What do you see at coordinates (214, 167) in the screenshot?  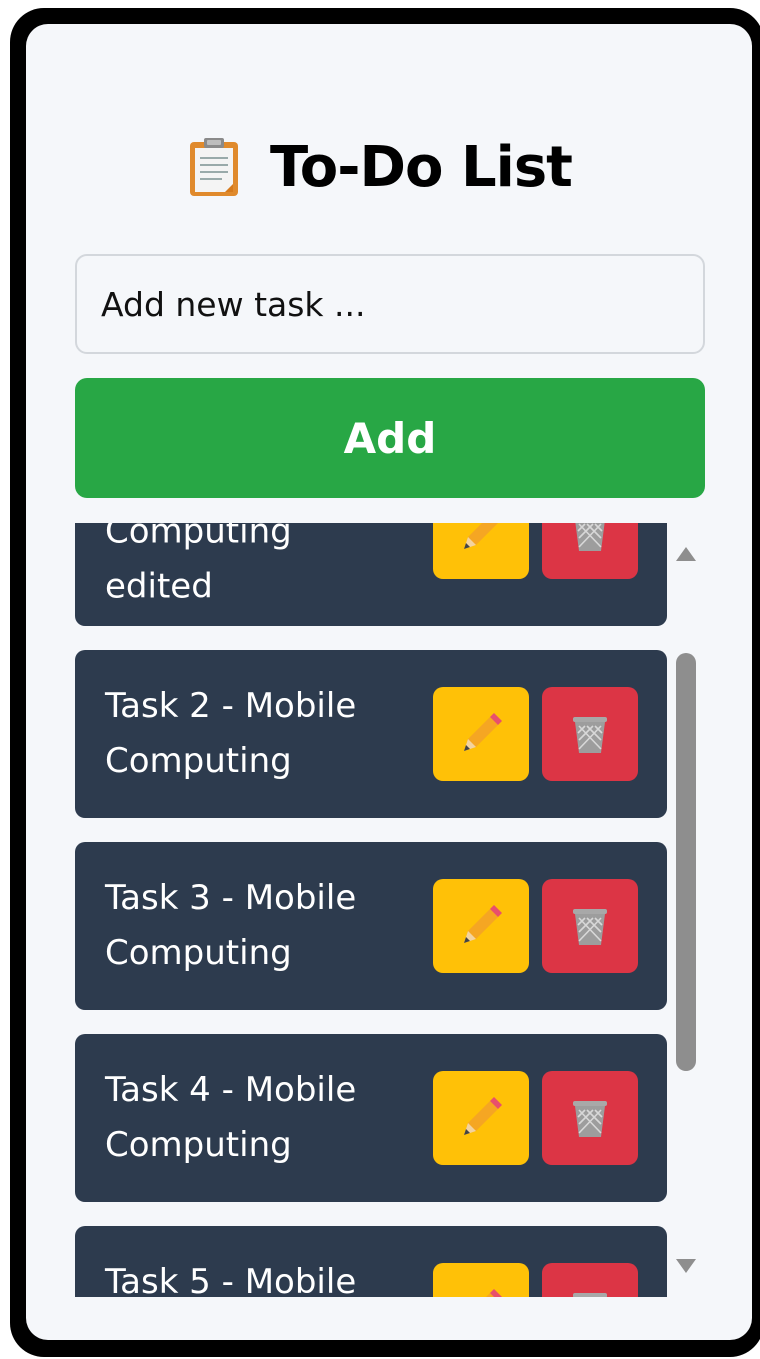 I see `clipboard-icon` at bounding box center [214, 167].